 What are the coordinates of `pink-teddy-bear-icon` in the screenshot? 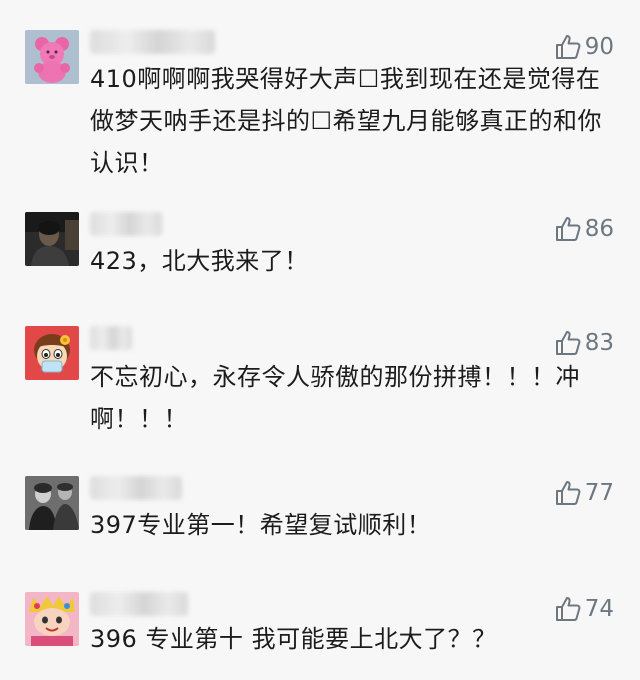 It's located at (52, 57).